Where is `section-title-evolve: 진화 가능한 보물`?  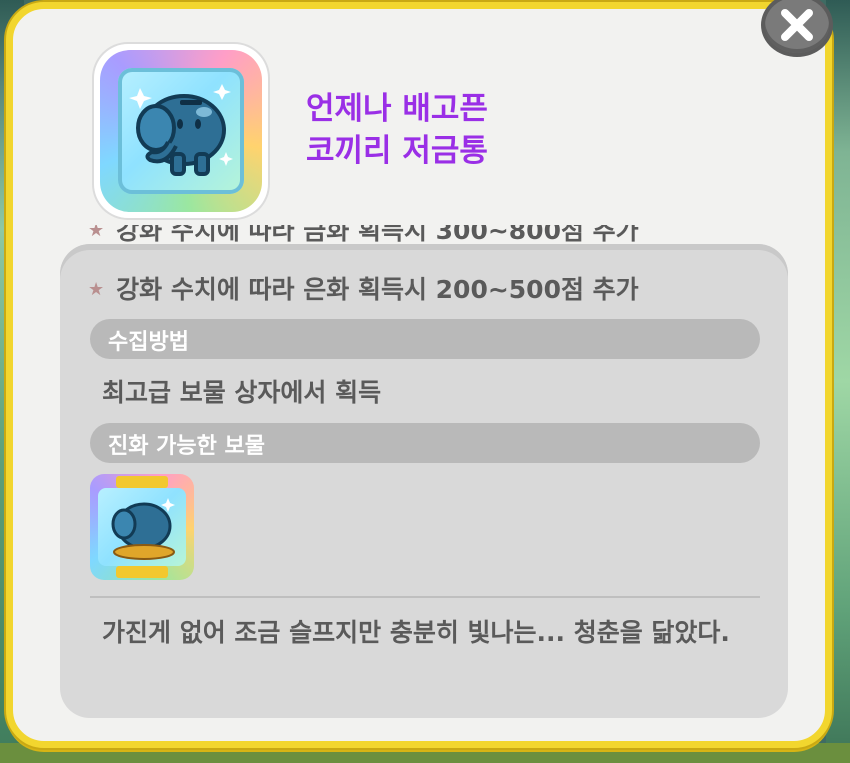
section-title-evolve: 진화 가능한 보물 is located at coordinates (186, 446).